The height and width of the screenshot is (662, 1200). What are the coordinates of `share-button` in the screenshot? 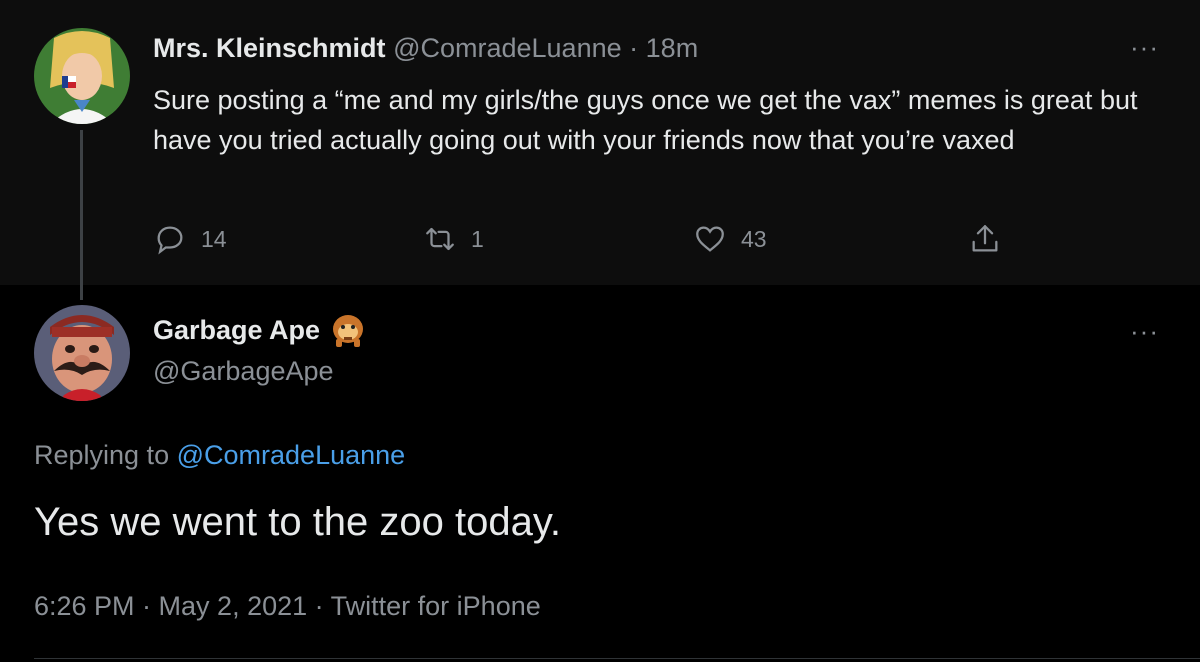 It's located at (985, 239).